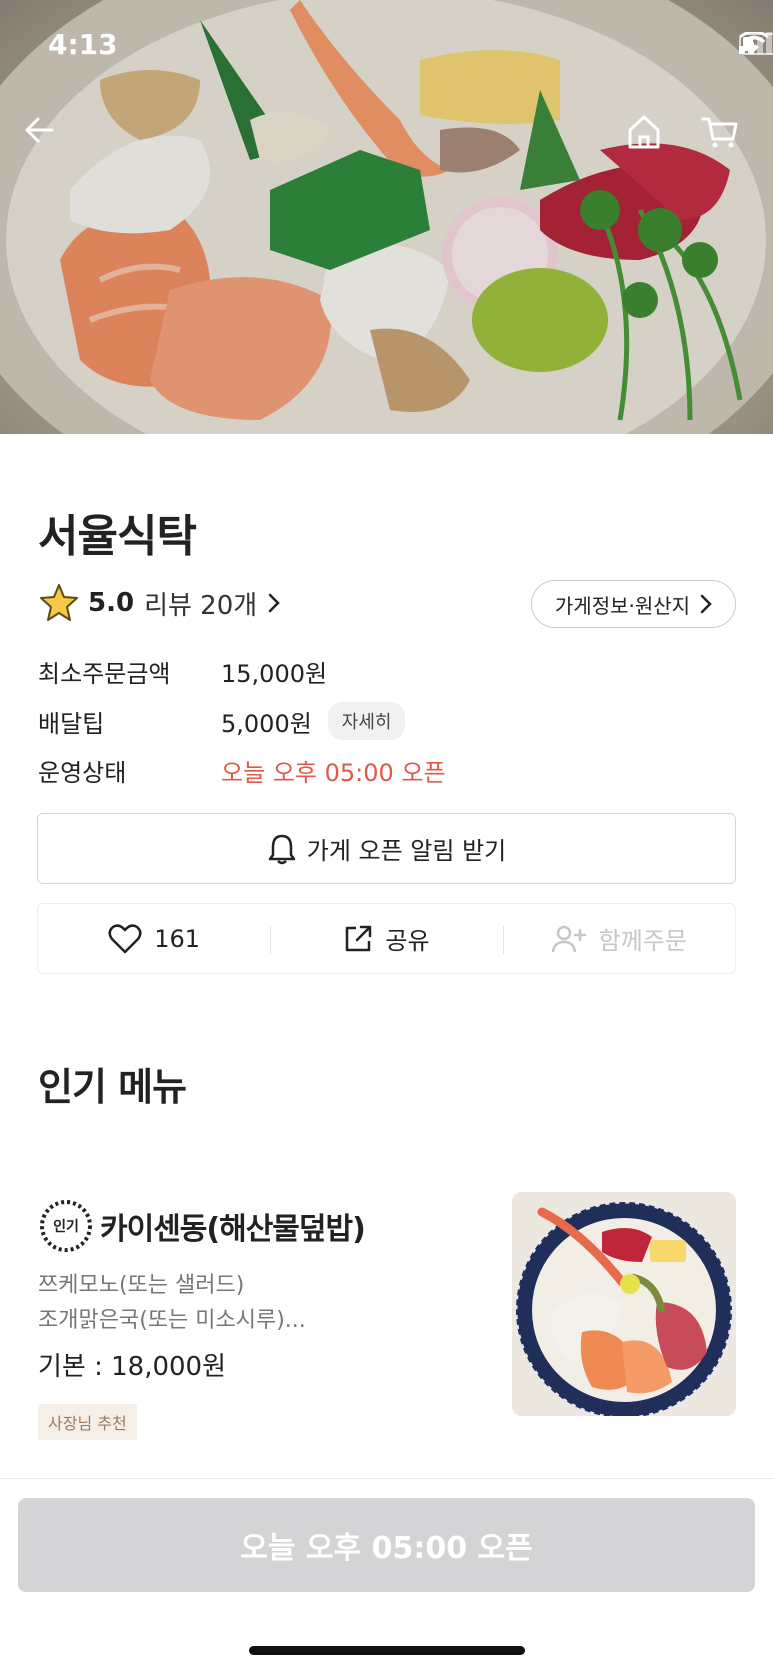 Image resolution: width=773 pixels, height=1673 pixels. What do you see at coordinates (719, 132) in the screenshot?
I see `cart-icon` at bounding box center [719, 132].